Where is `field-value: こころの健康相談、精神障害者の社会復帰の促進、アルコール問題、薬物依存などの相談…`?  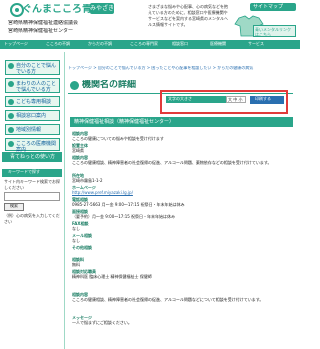 field-value: こころの健康相談、精神障害者の社会復帰の促進、アルコール問題、薬物依存などの相談… is located at coordinates (172, 162).